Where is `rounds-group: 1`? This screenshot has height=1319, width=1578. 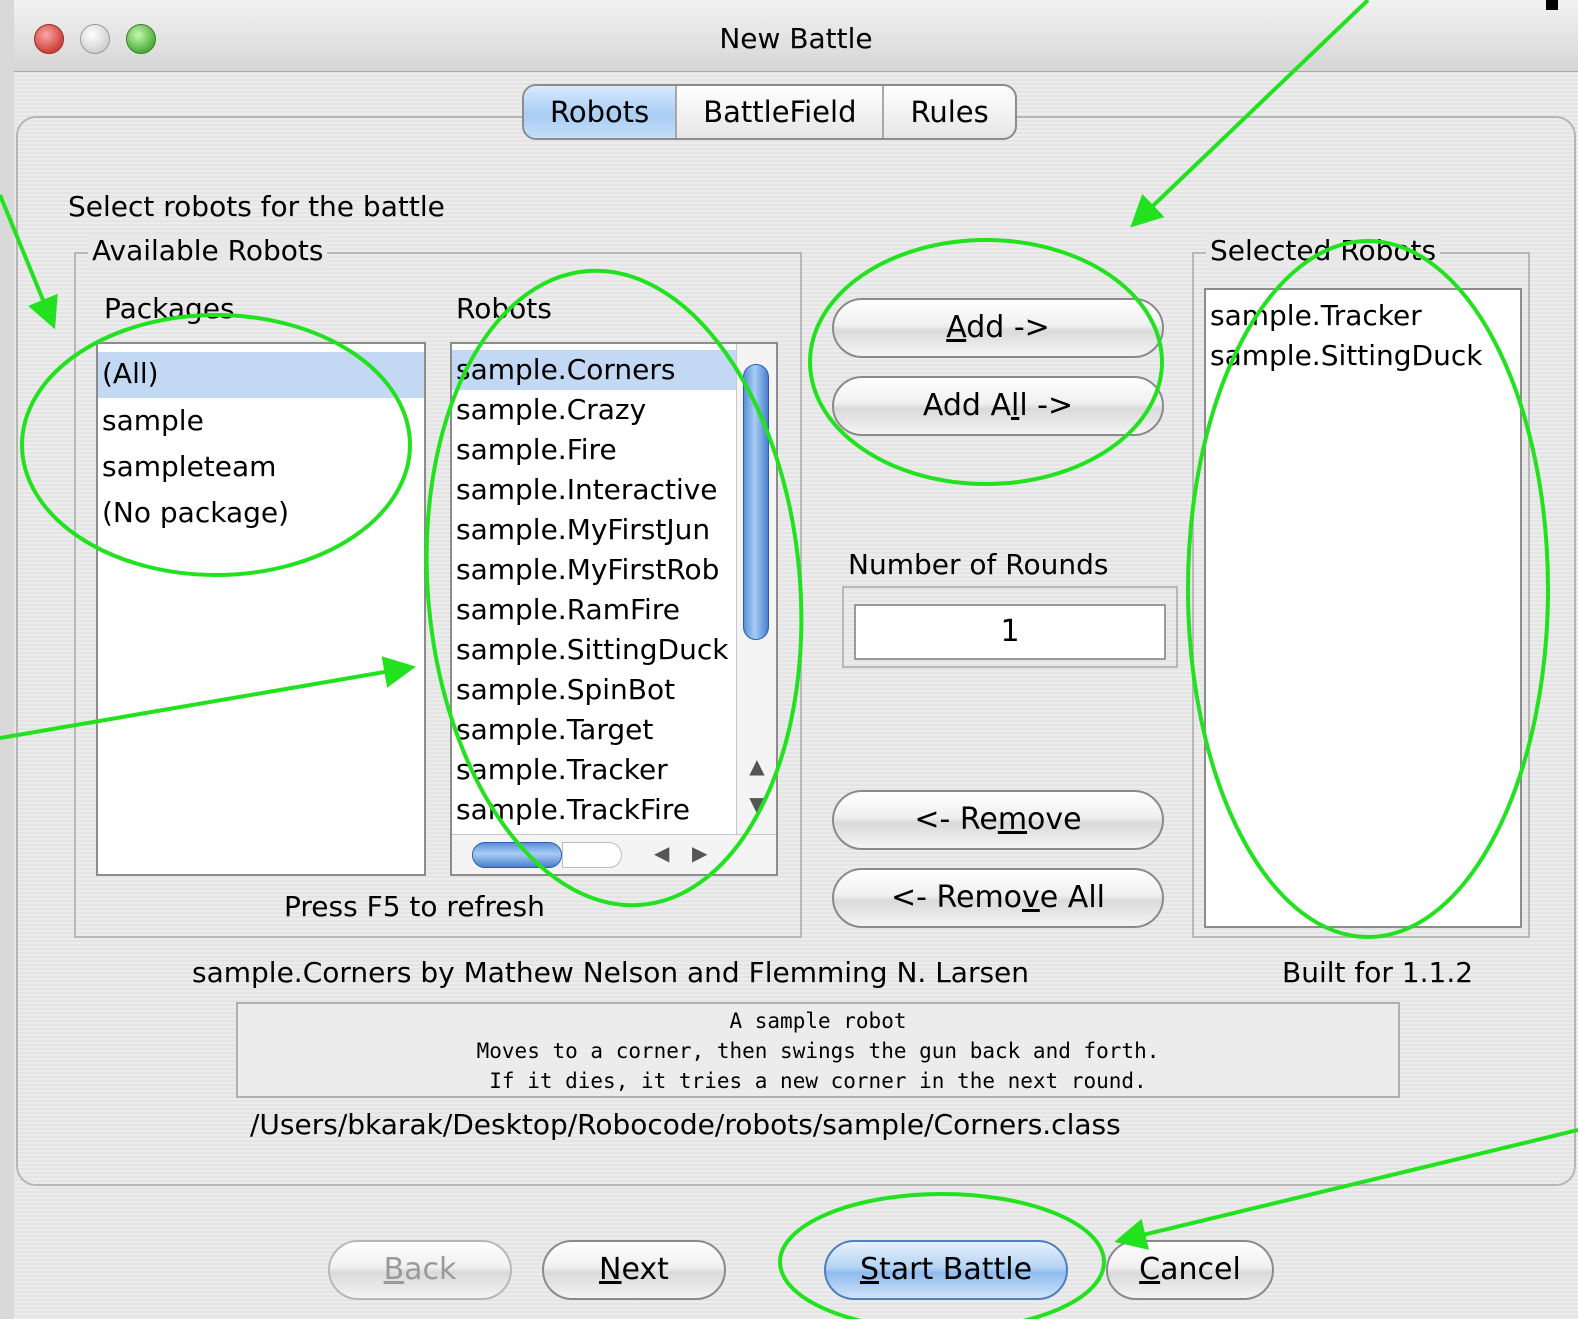
rounds-group: 1 is located at coordinates (1010, 627).